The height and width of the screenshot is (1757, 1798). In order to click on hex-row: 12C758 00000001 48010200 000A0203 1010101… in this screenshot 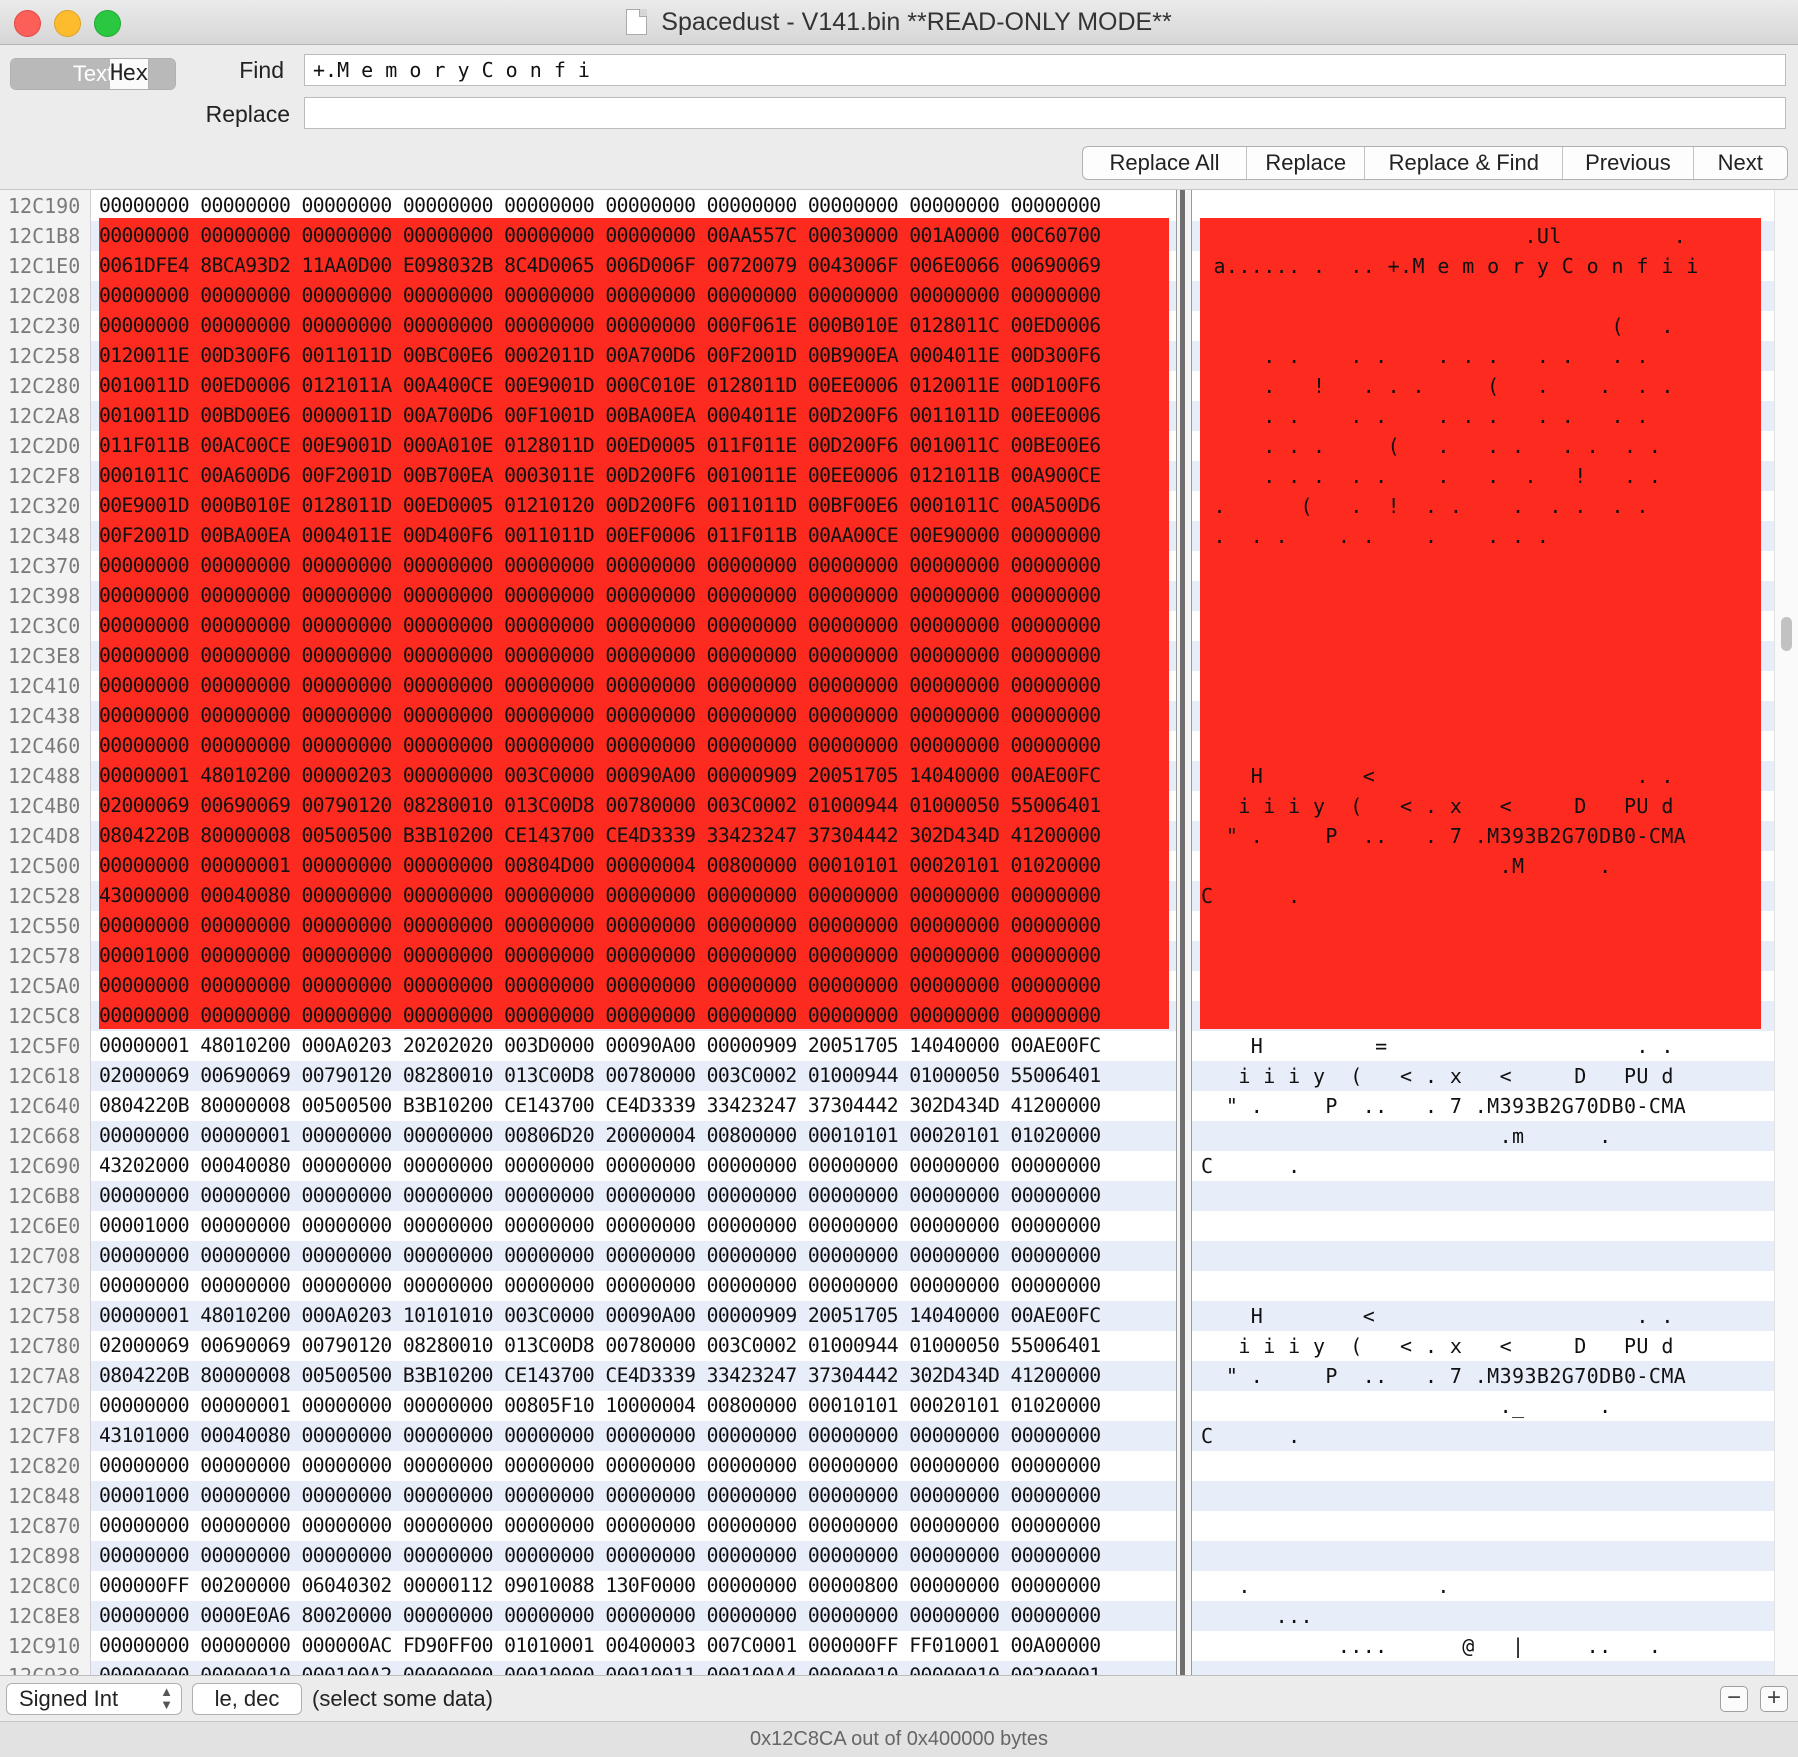, I will do `click(887, 1316)`.